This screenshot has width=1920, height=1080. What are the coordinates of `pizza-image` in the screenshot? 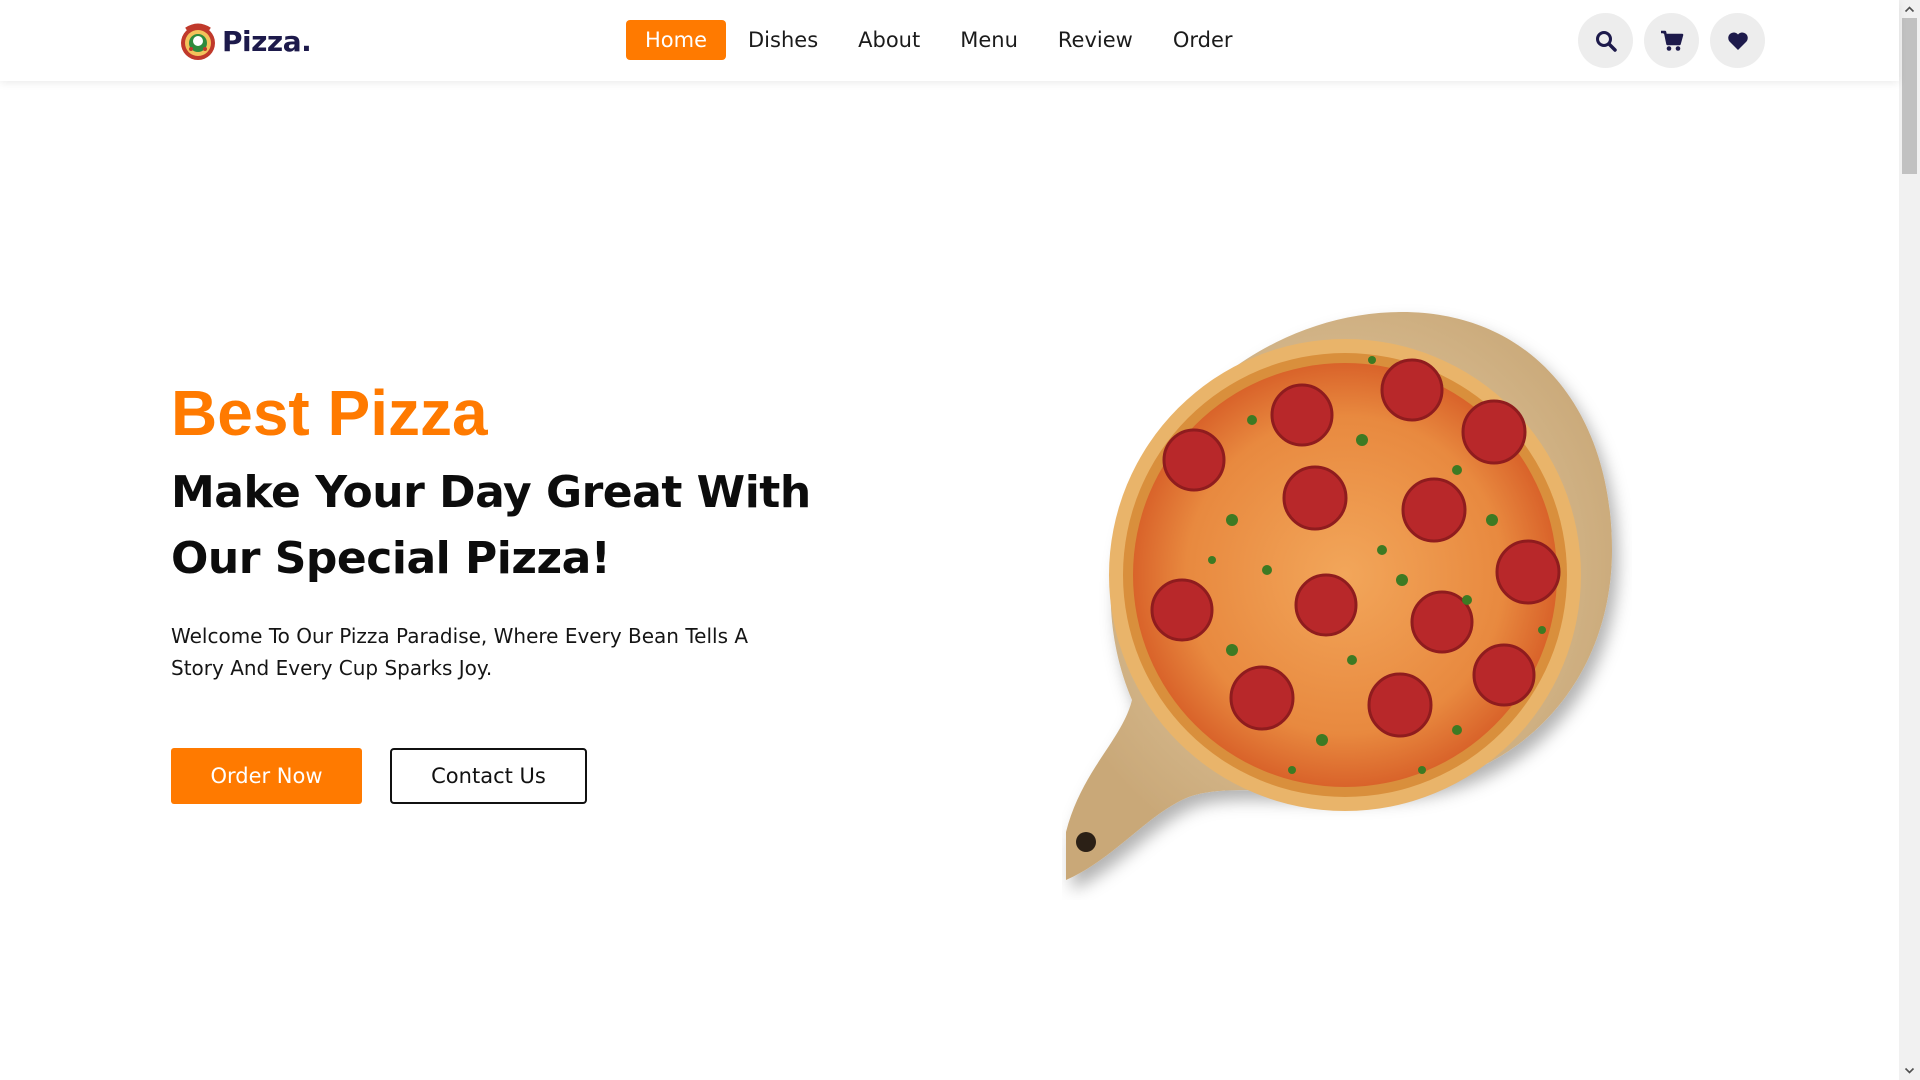 It's located at (1339, 596).